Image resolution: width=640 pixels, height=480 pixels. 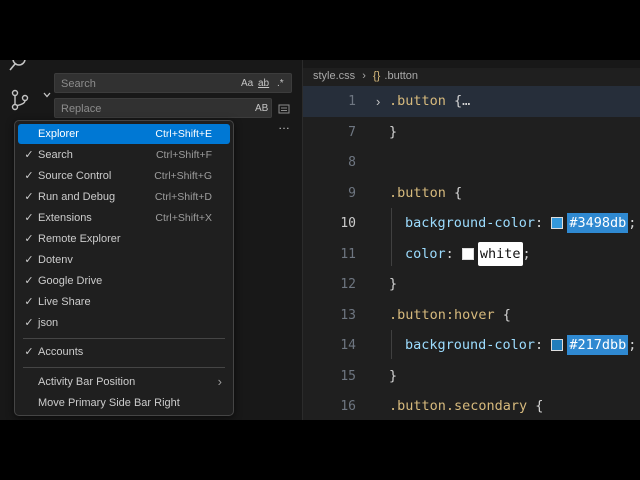 What do you see at coordinates (124, 197) in the screenshot?
I see `menu-item-run-and-debug: ✓ Run and Debug Ctrl+Shift+D` at bounding box center [124, 197].